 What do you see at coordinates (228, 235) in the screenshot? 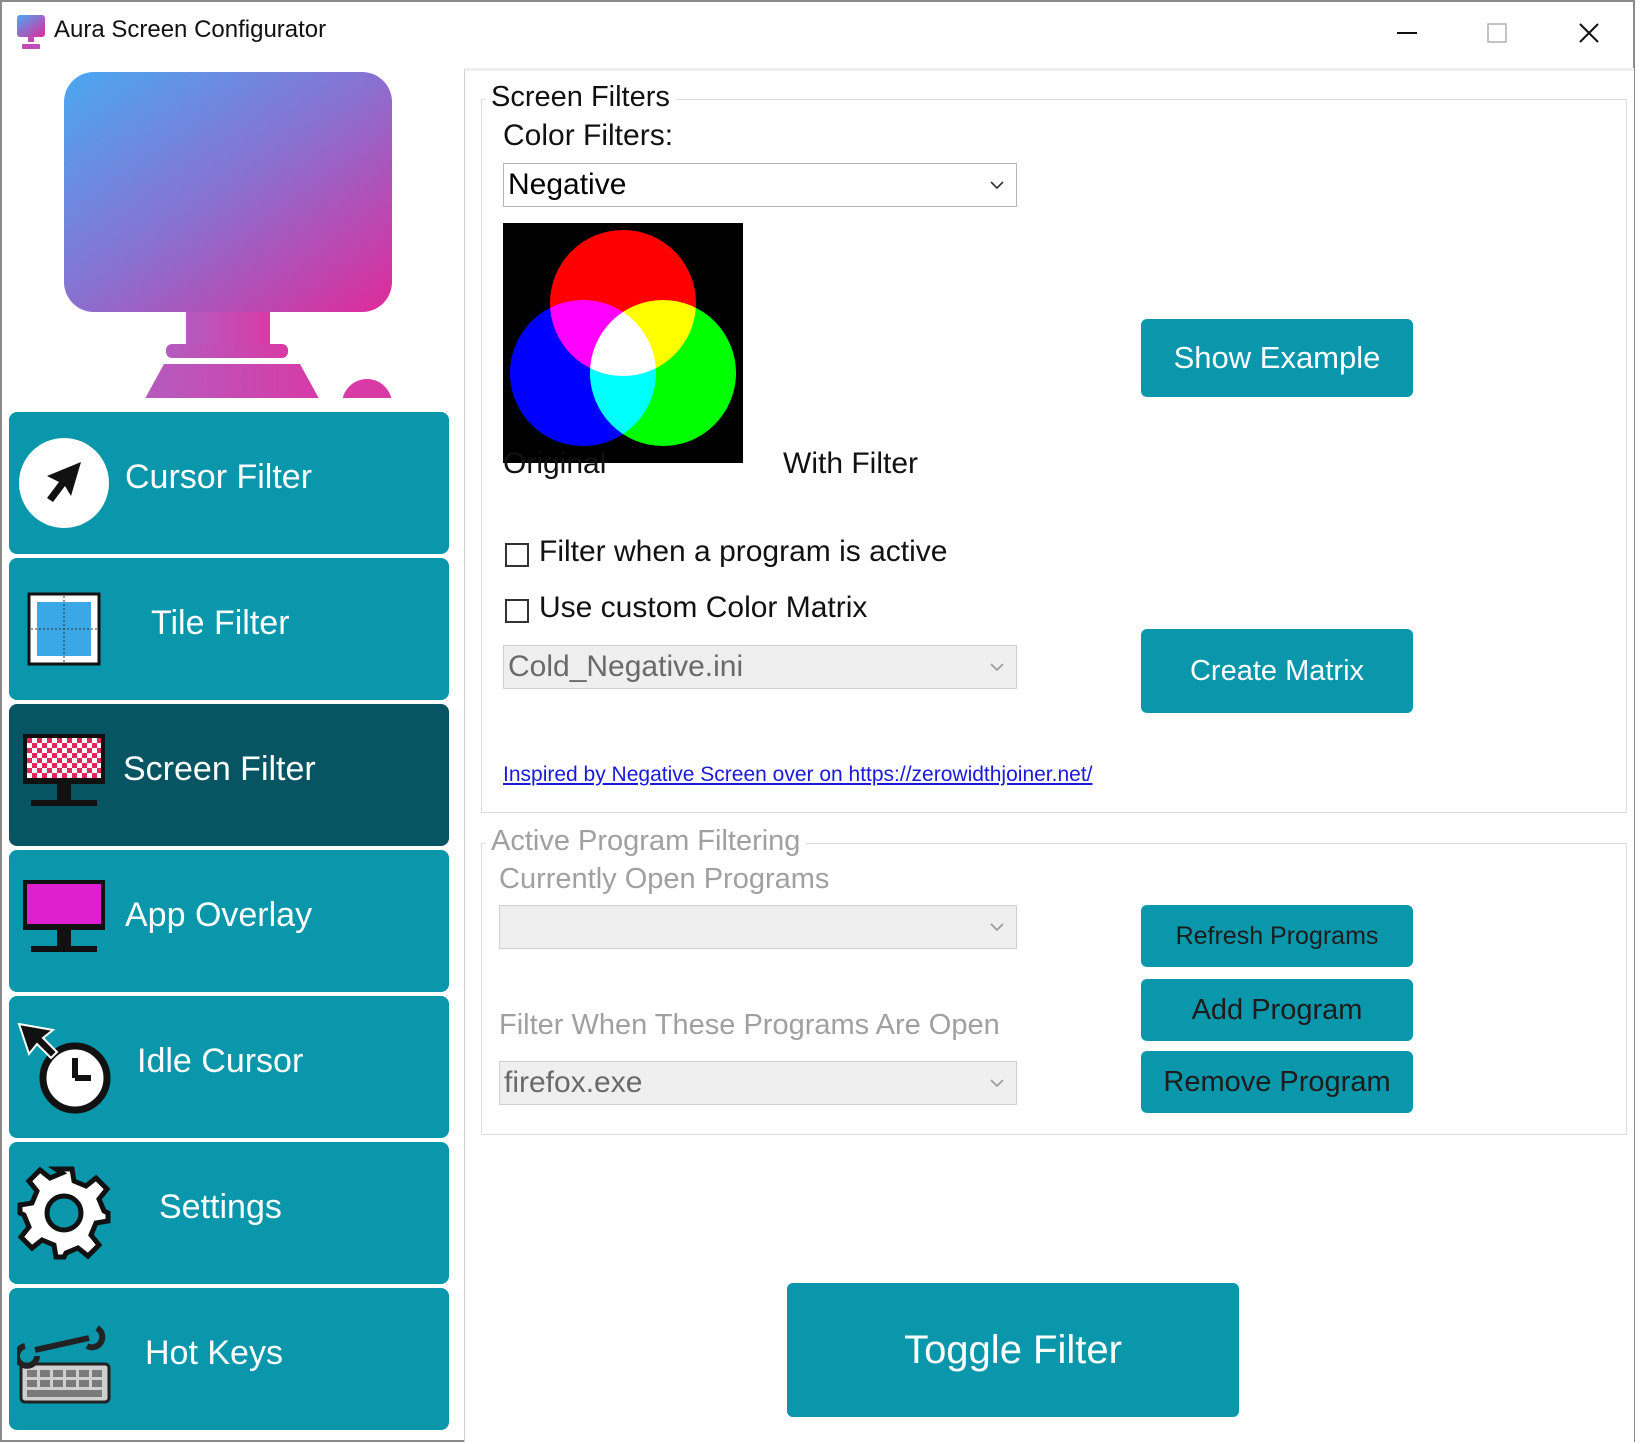
I see `monitor-logo-icon` at bounding box center [228, 235].